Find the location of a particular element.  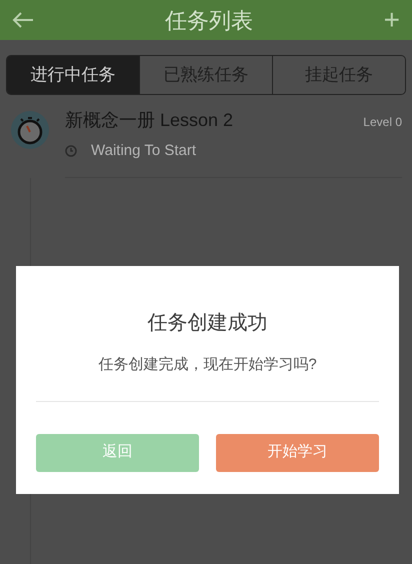

dialog-button: 开始学习 is located at coordinates (297, 453).